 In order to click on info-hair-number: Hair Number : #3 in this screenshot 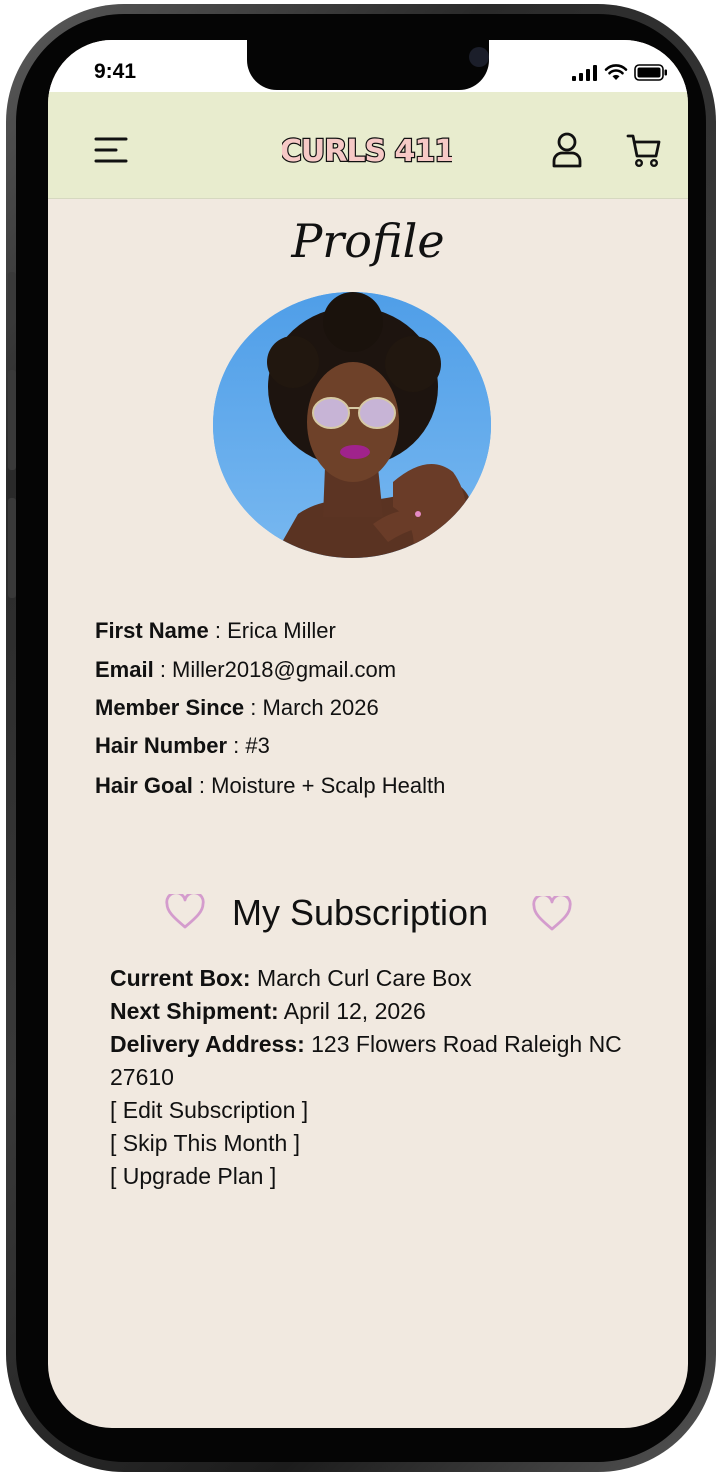, I will do `click(182, 746)`.